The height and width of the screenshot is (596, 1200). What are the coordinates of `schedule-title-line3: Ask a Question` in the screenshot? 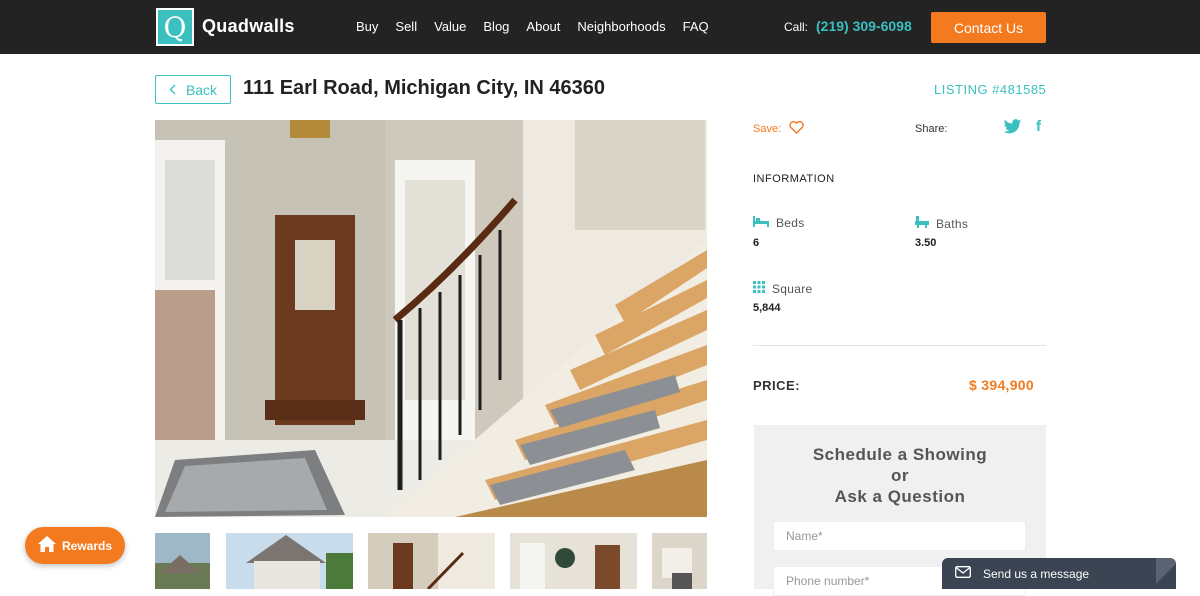 It's located at (900, 496).